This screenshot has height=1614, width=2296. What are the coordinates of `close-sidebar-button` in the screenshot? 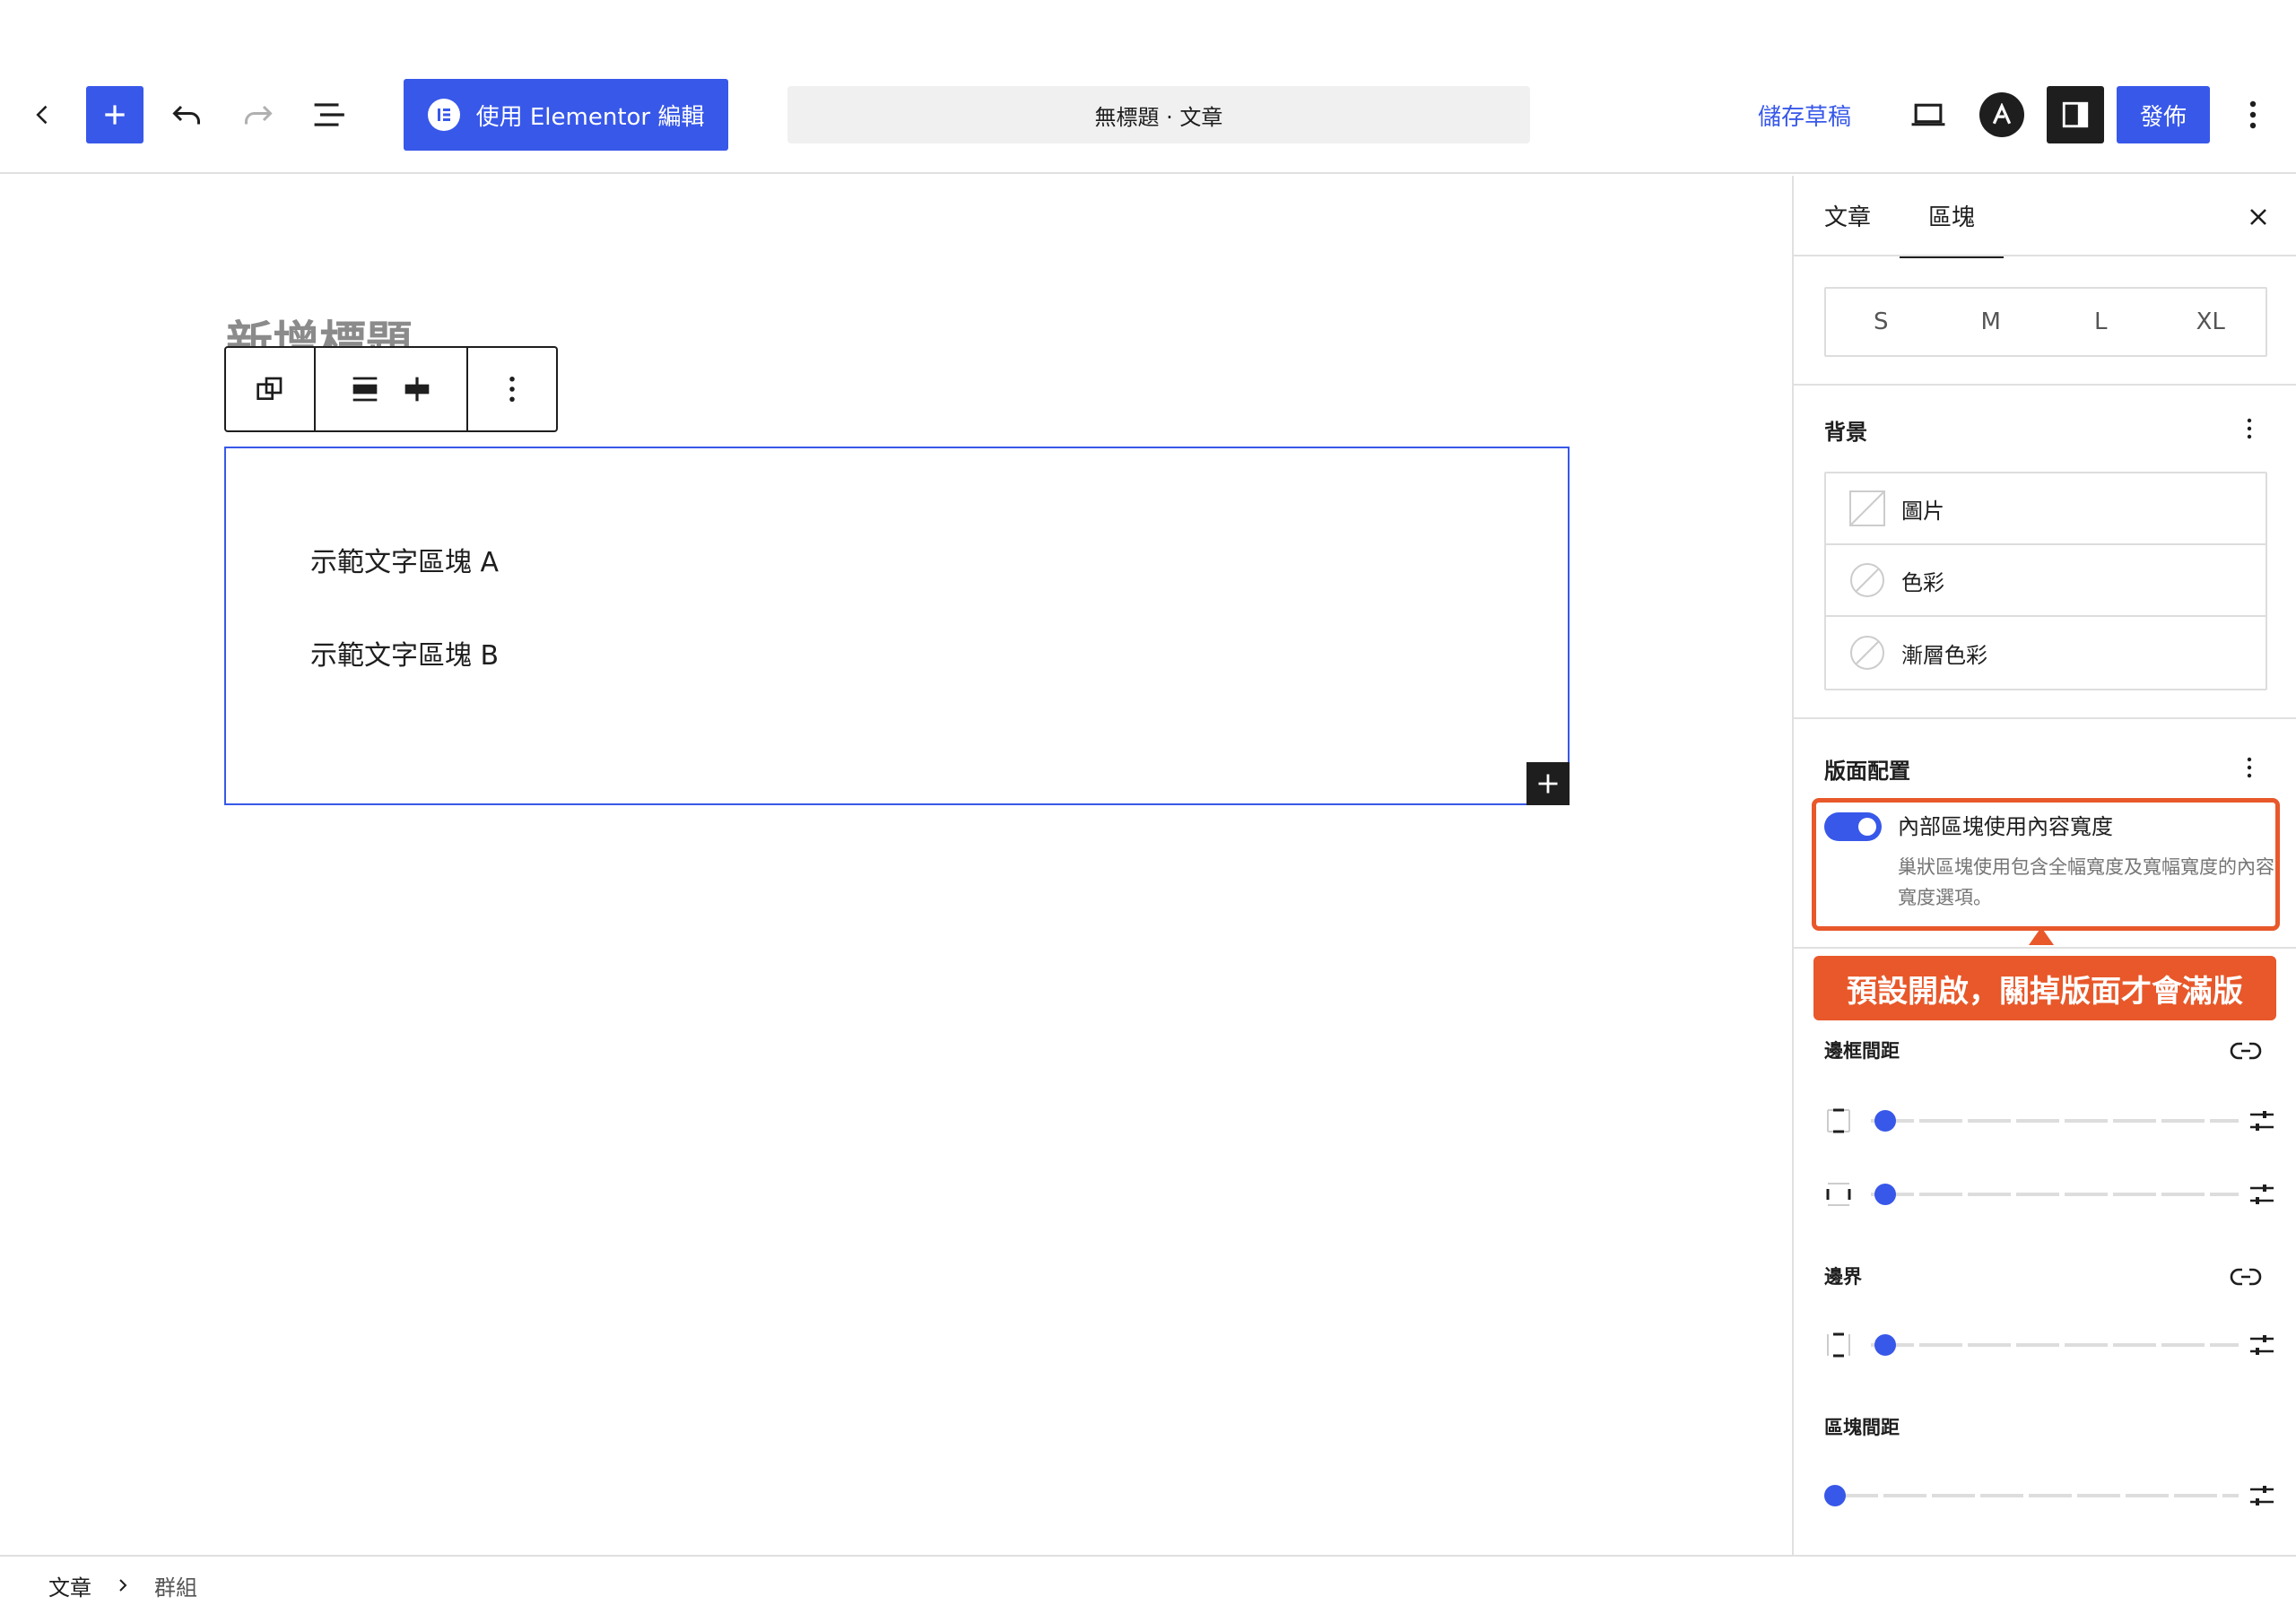 It's located at (2258, 217).